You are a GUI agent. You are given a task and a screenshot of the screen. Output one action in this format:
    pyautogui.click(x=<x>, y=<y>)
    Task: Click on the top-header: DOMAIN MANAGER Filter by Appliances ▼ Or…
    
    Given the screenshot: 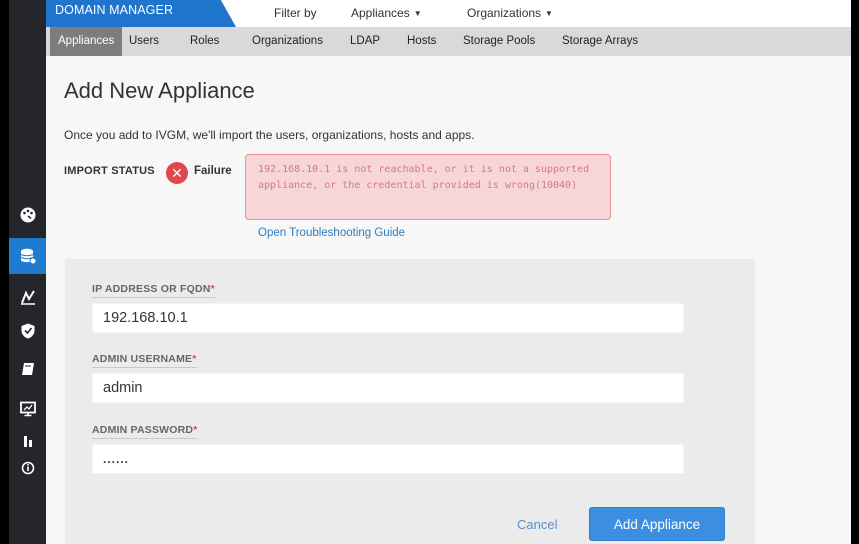 What is the action you would take?
    pyautogui.click(x=448, y=13)
    